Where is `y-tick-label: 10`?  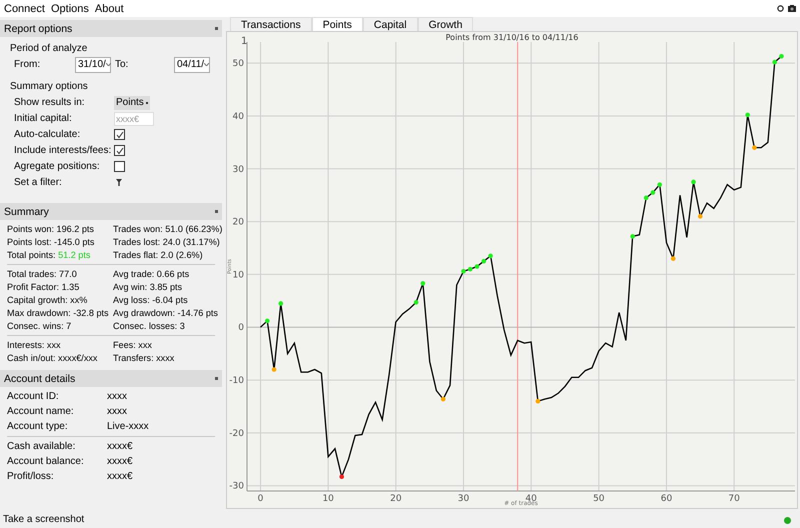
y-tick-label: 10 is located at coordinates (238, 275).